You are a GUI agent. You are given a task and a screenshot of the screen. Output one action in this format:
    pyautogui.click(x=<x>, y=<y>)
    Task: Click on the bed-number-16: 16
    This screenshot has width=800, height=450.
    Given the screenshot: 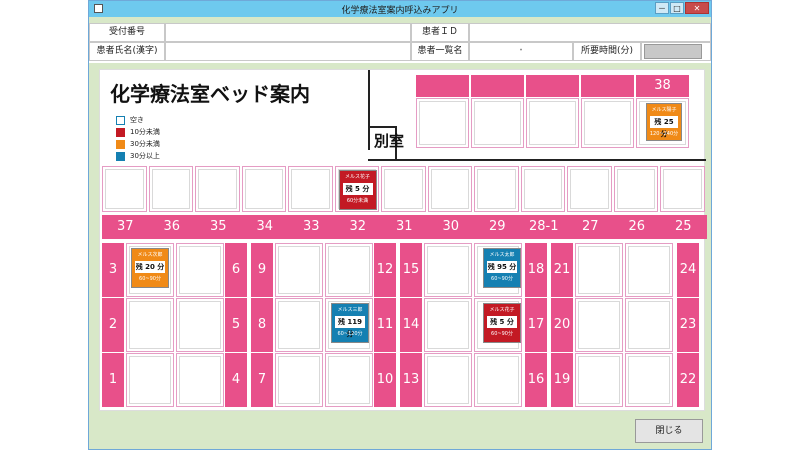 What is the action you would take?
    pyautogui.click(x=536, y=380)
    